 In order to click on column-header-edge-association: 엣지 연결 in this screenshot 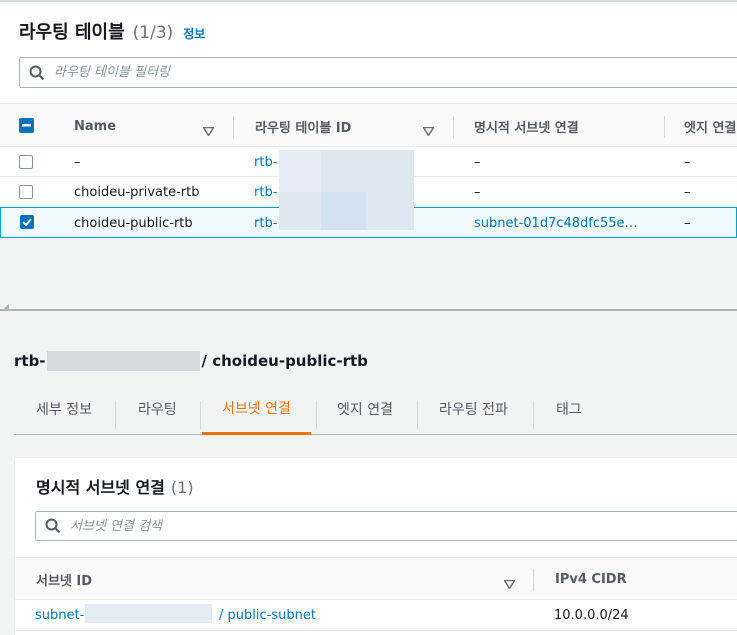, I will do `click(710, 126)`.